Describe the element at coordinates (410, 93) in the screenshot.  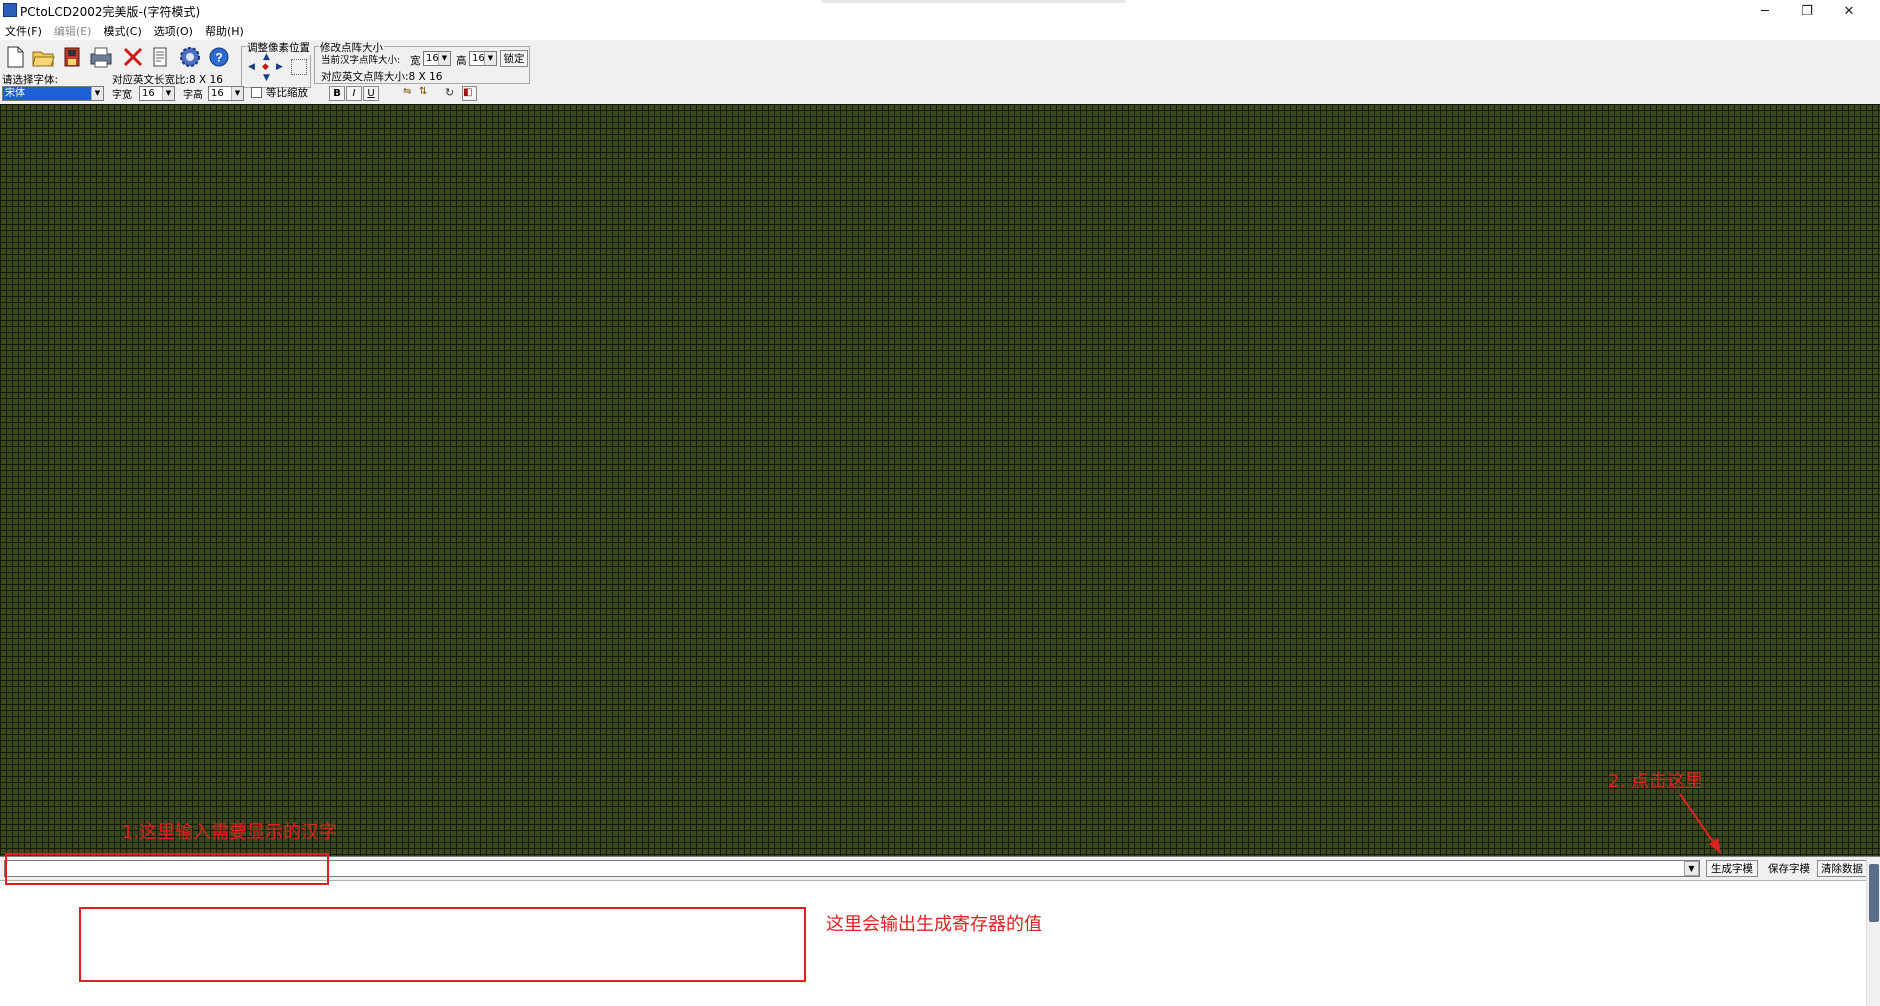
I see `mirror-horizontal-icon: ⇋` at that location.